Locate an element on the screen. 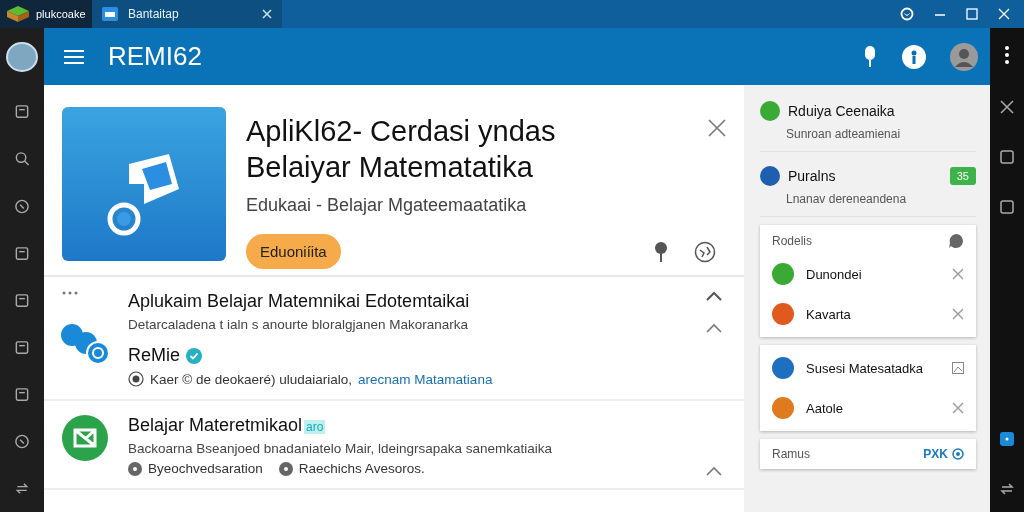  avatar is located at coordinates (22, 57).